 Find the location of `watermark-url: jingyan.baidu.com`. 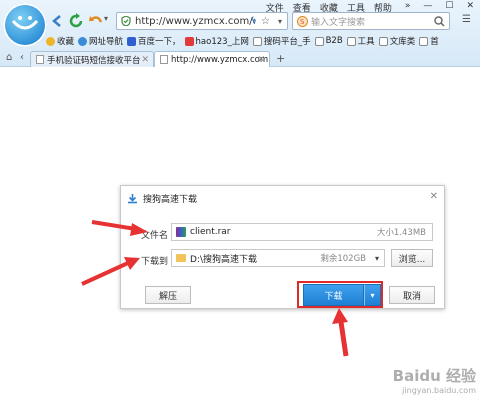

watermark-url: jingyan.baidu.com is located at coordinates (439, 390).